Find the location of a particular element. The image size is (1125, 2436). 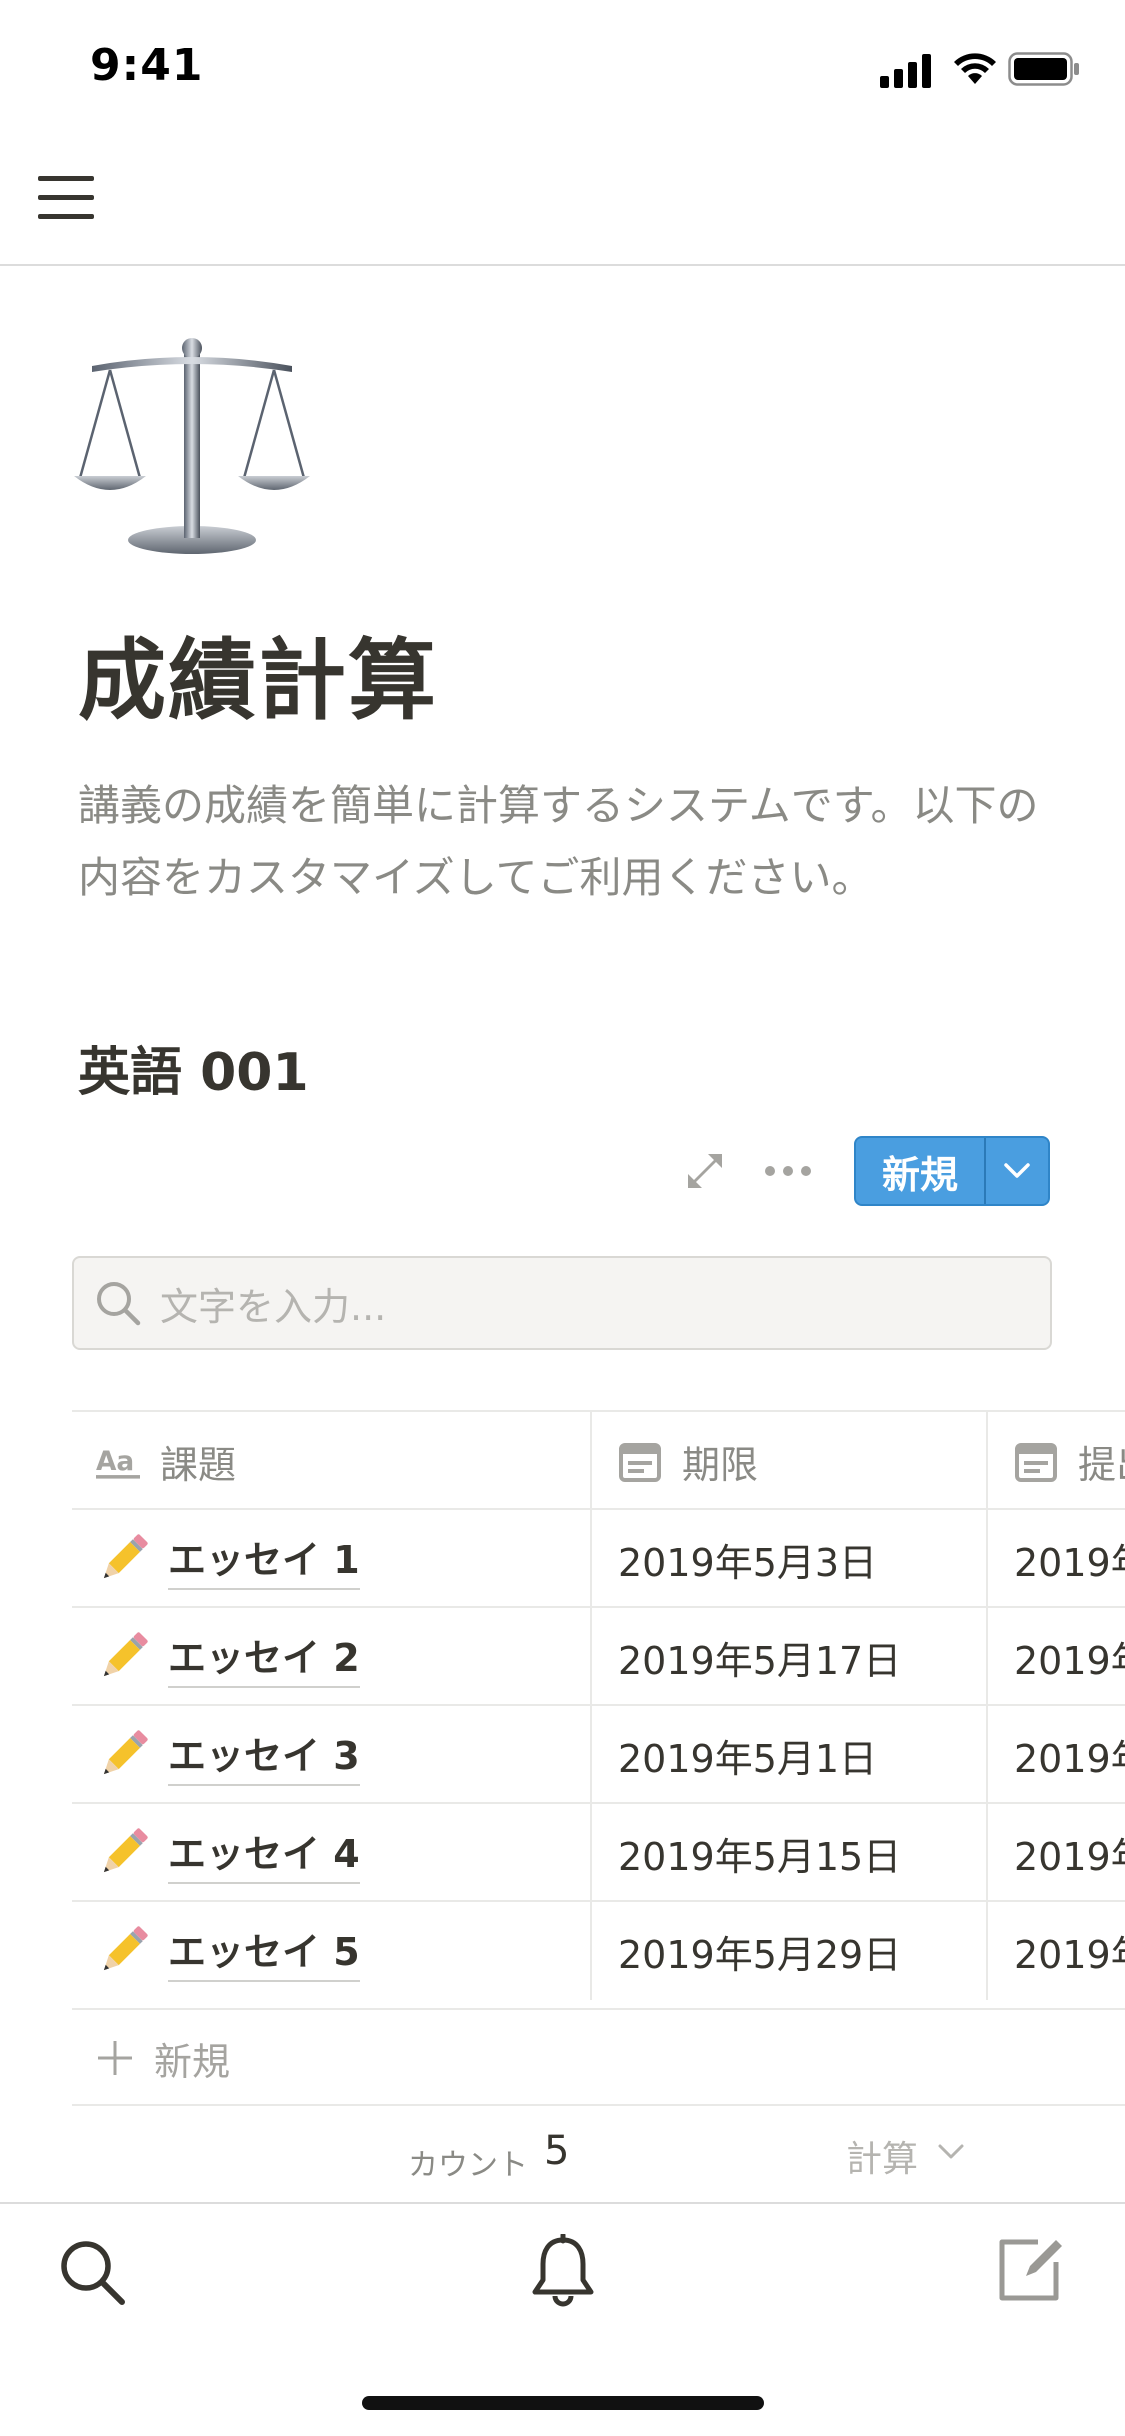

cellular-signal-icon is located at coordinates (905, 71).